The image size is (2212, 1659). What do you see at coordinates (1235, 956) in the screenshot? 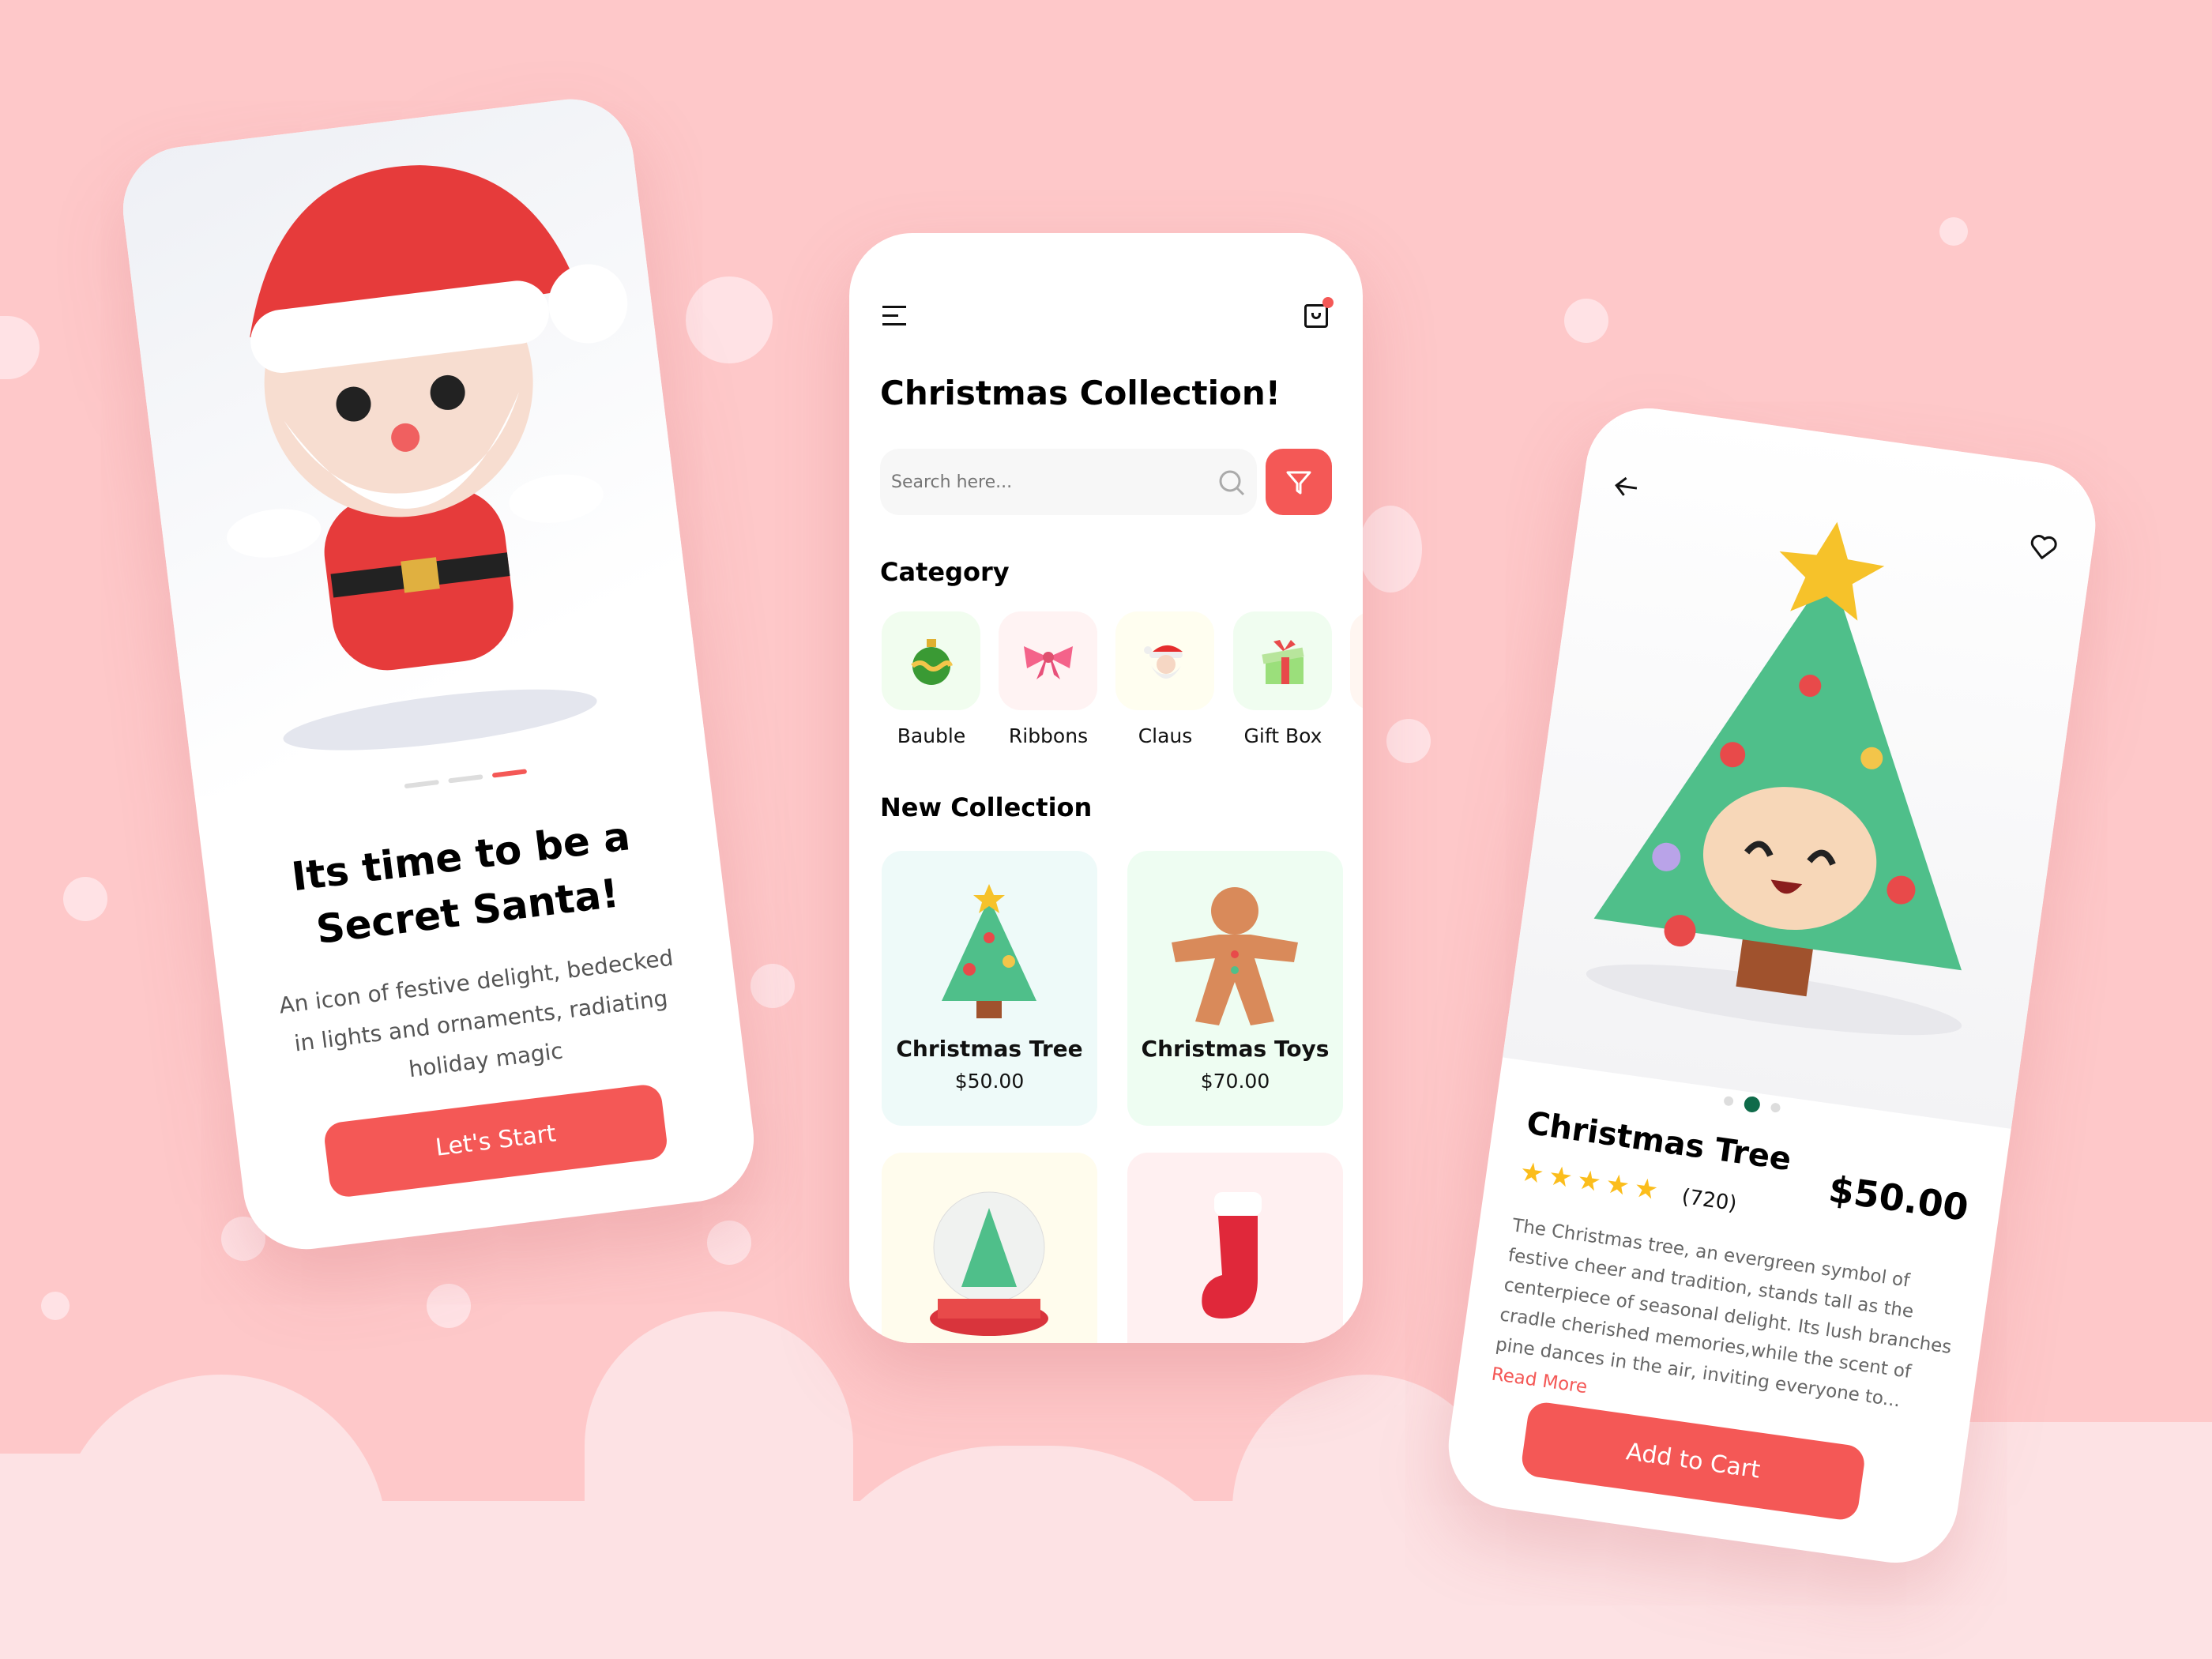
I see `gingerbread-man-image` at bounding box center [1235, 956].